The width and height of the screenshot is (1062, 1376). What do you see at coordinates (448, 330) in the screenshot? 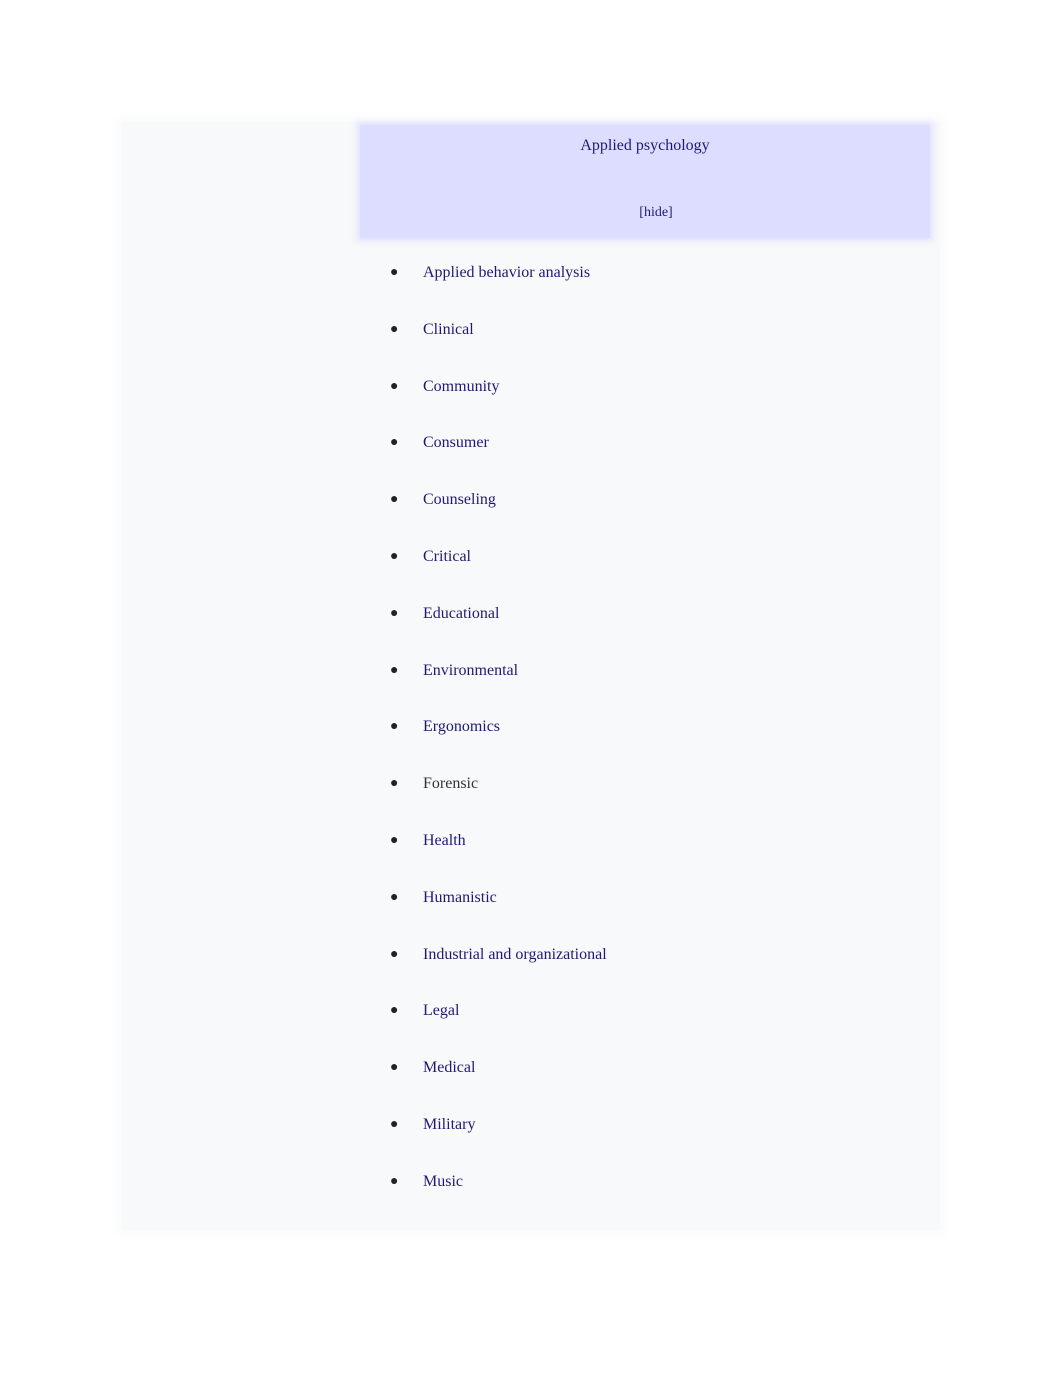
I see `navbox-item-link: Clinical` at bounding box center [448, 330].